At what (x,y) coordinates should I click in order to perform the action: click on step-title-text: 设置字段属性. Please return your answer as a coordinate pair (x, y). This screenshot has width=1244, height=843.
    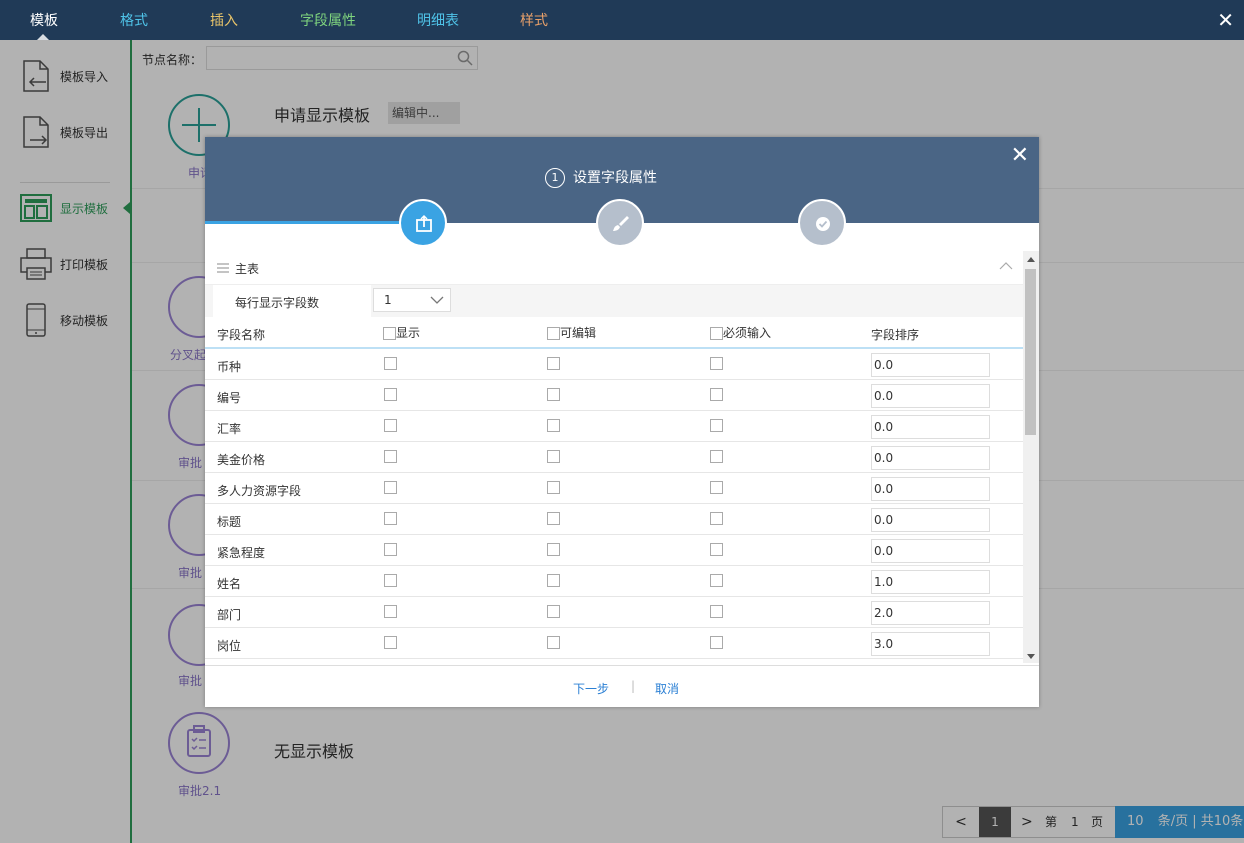
    Looking at the image, I should click on (615, 178).